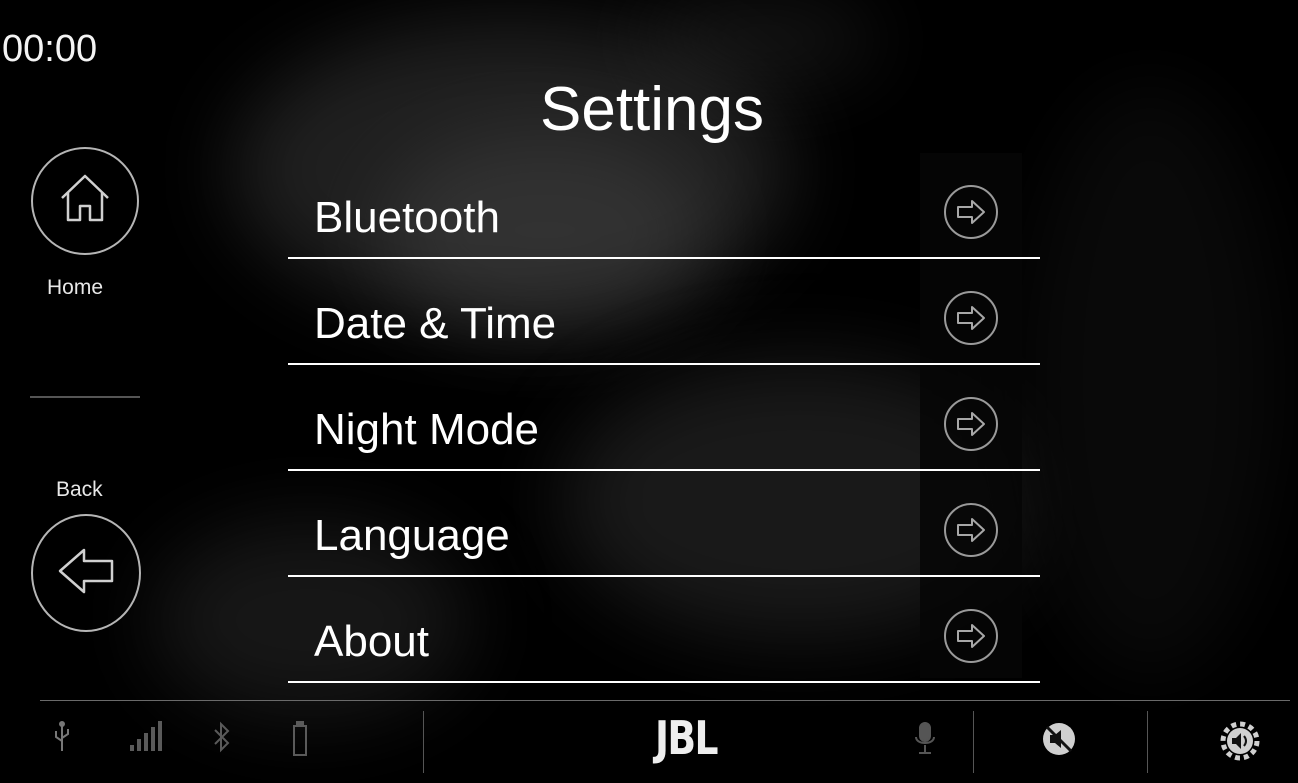 The image size is (1298, 783). I want to click on clock: 00:00, so click(50, 49).